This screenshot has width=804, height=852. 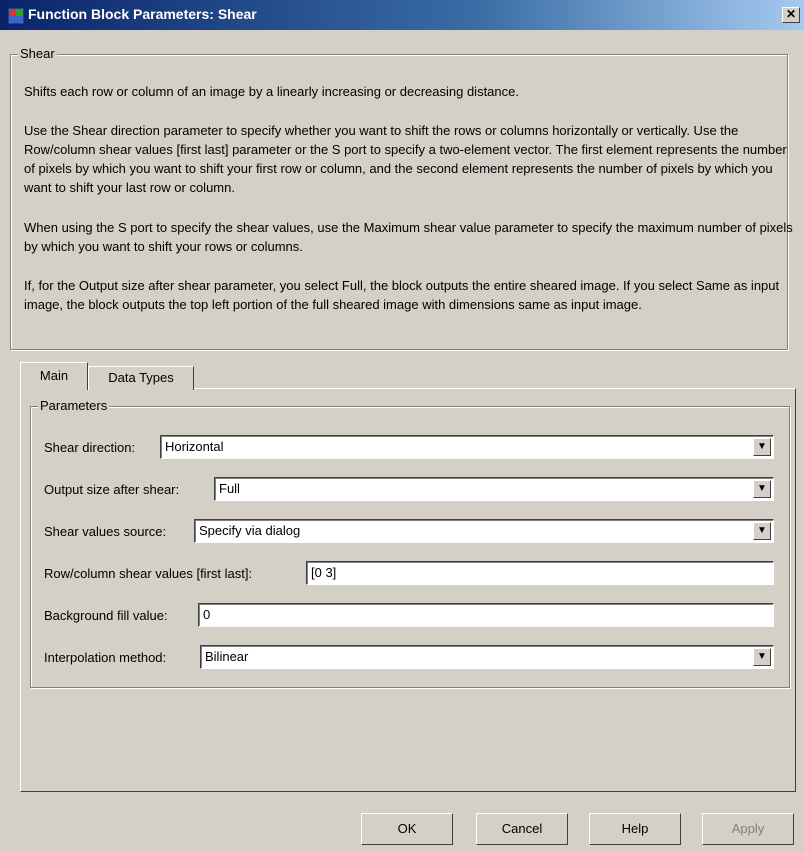 I want to click on close-icon: ✕, so click(x=791, y=15).